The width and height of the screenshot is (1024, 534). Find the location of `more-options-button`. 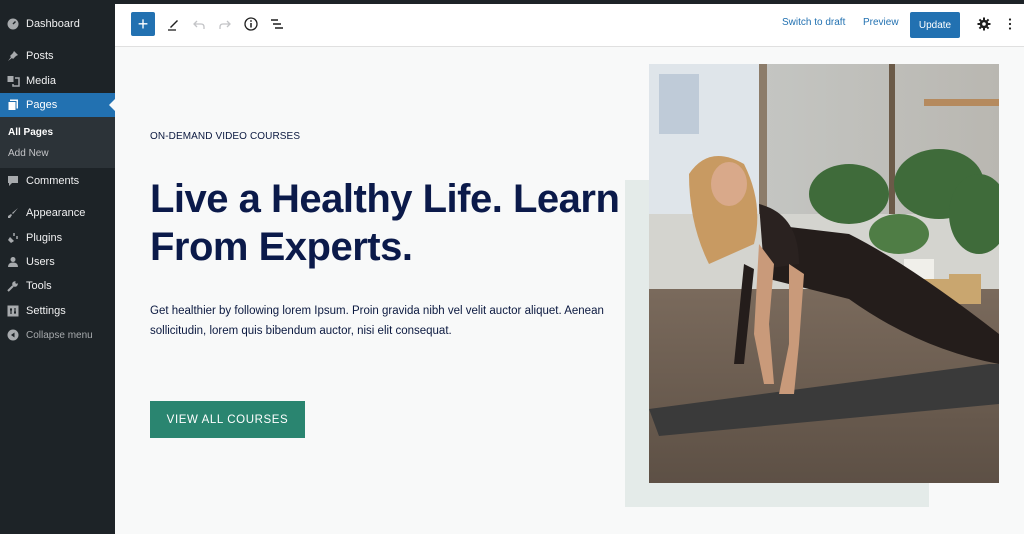

more-options-button is located at coordinates (1010, 24).